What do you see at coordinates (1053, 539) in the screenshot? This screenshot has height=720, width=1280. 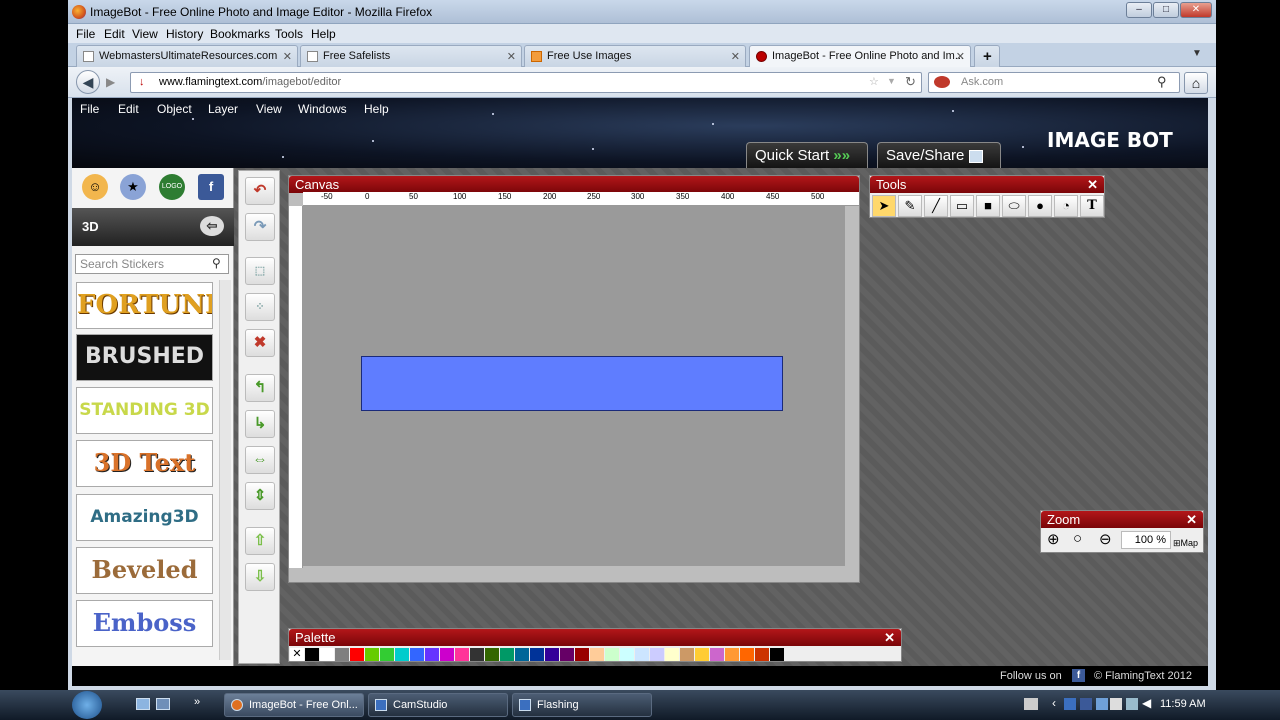 I see `zoom-in-icon: ⊕` at bounding box center [1053, 539].